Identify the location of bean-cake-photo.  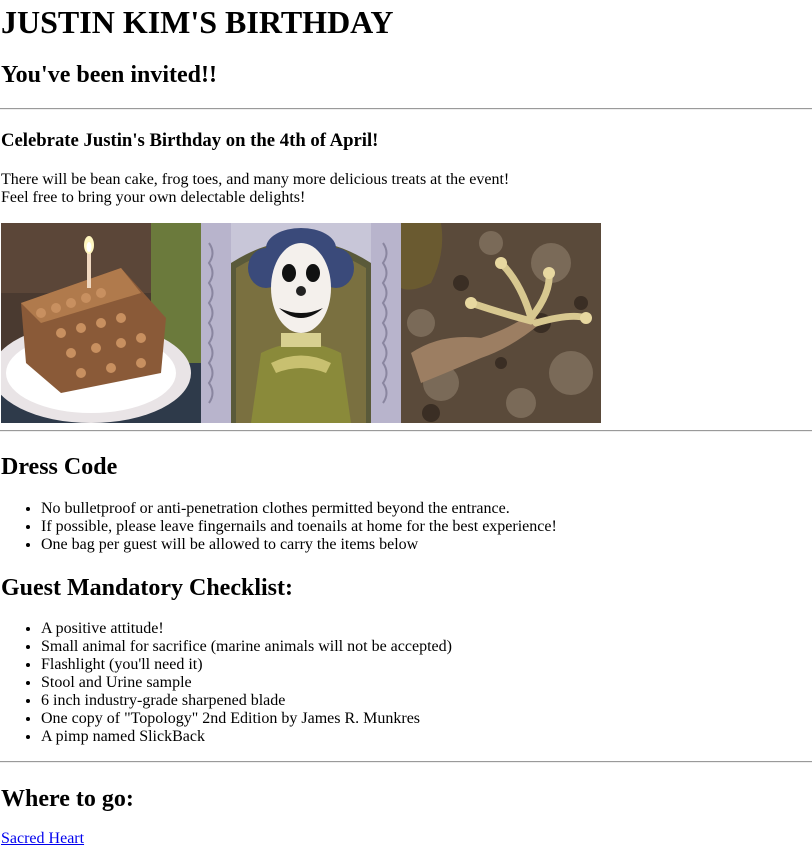
(101, 323).